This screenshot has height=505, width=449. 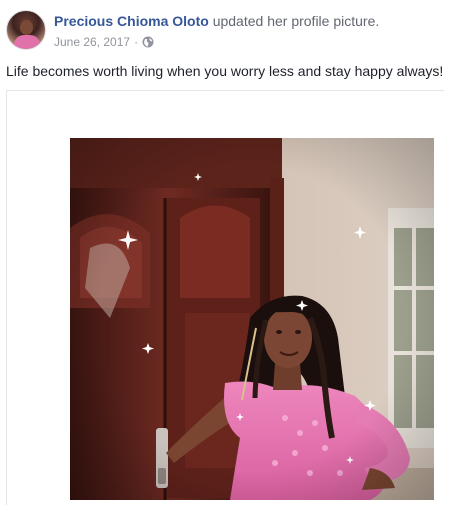 I want to click on globe-icon, so click(x=148, y=42).